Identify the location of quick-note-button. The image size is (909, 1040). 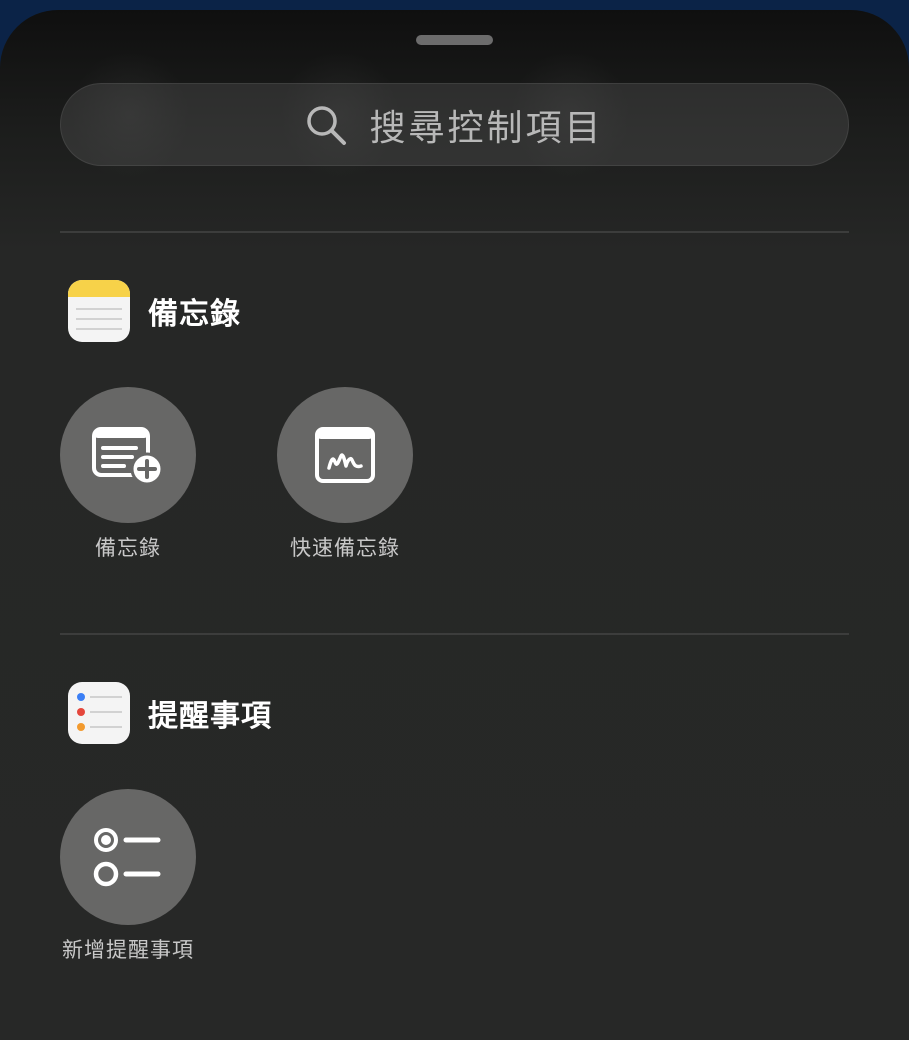
(345, 455).